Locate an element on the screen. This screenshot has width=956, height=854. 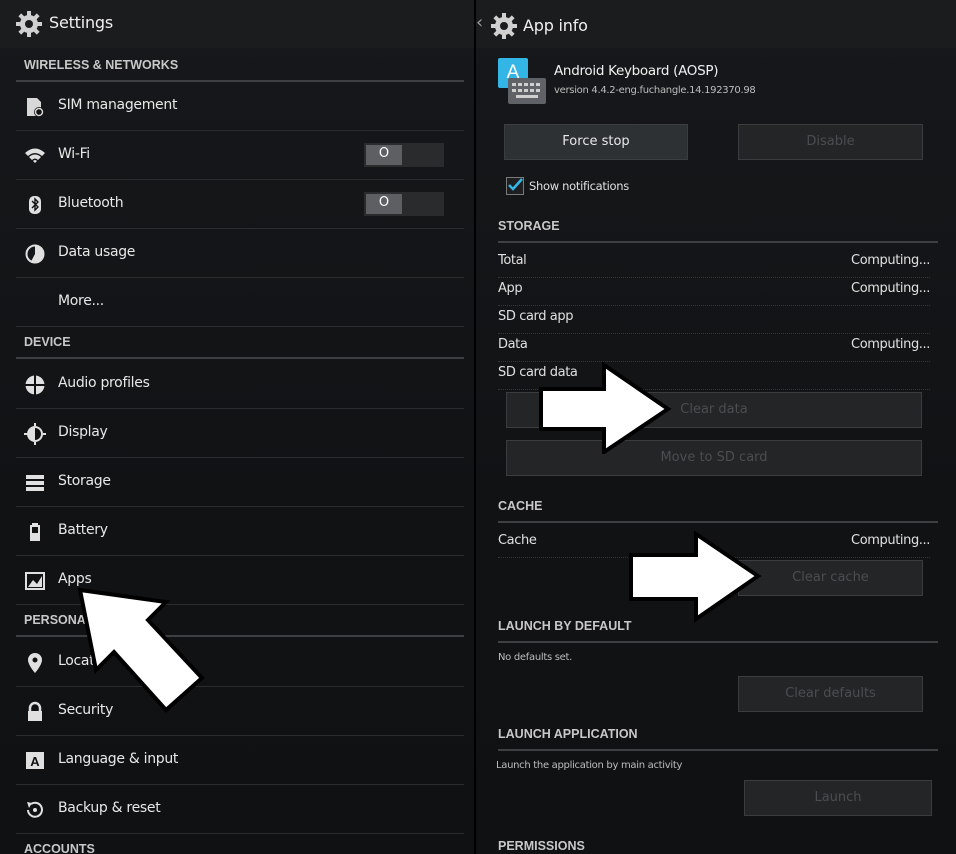
settings-item-battery: Battery is located at coordinates (240, 531).